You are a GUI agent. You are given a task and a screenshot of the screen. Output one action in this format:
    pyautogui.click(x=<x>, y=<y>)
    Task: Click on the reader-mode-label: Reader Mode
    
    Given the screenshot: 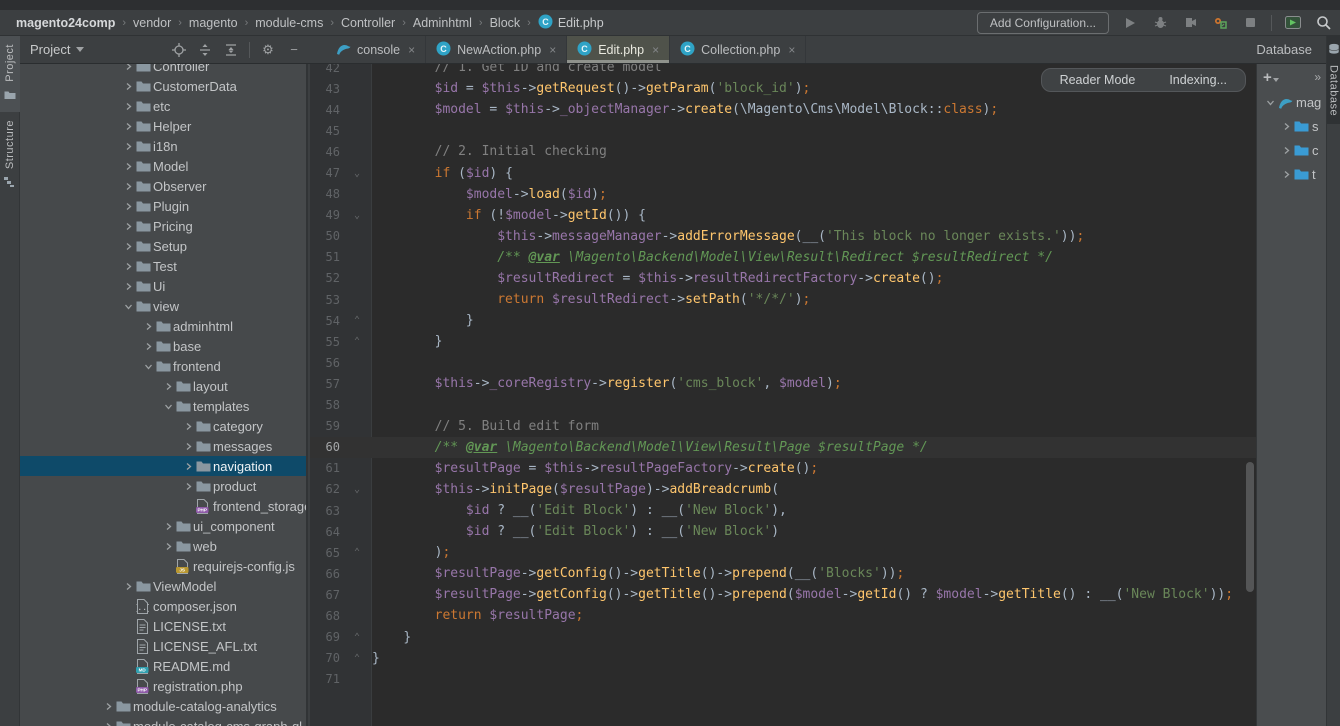 What is the action you would take?
    pyautogui.click(x=1098, y=80)
    